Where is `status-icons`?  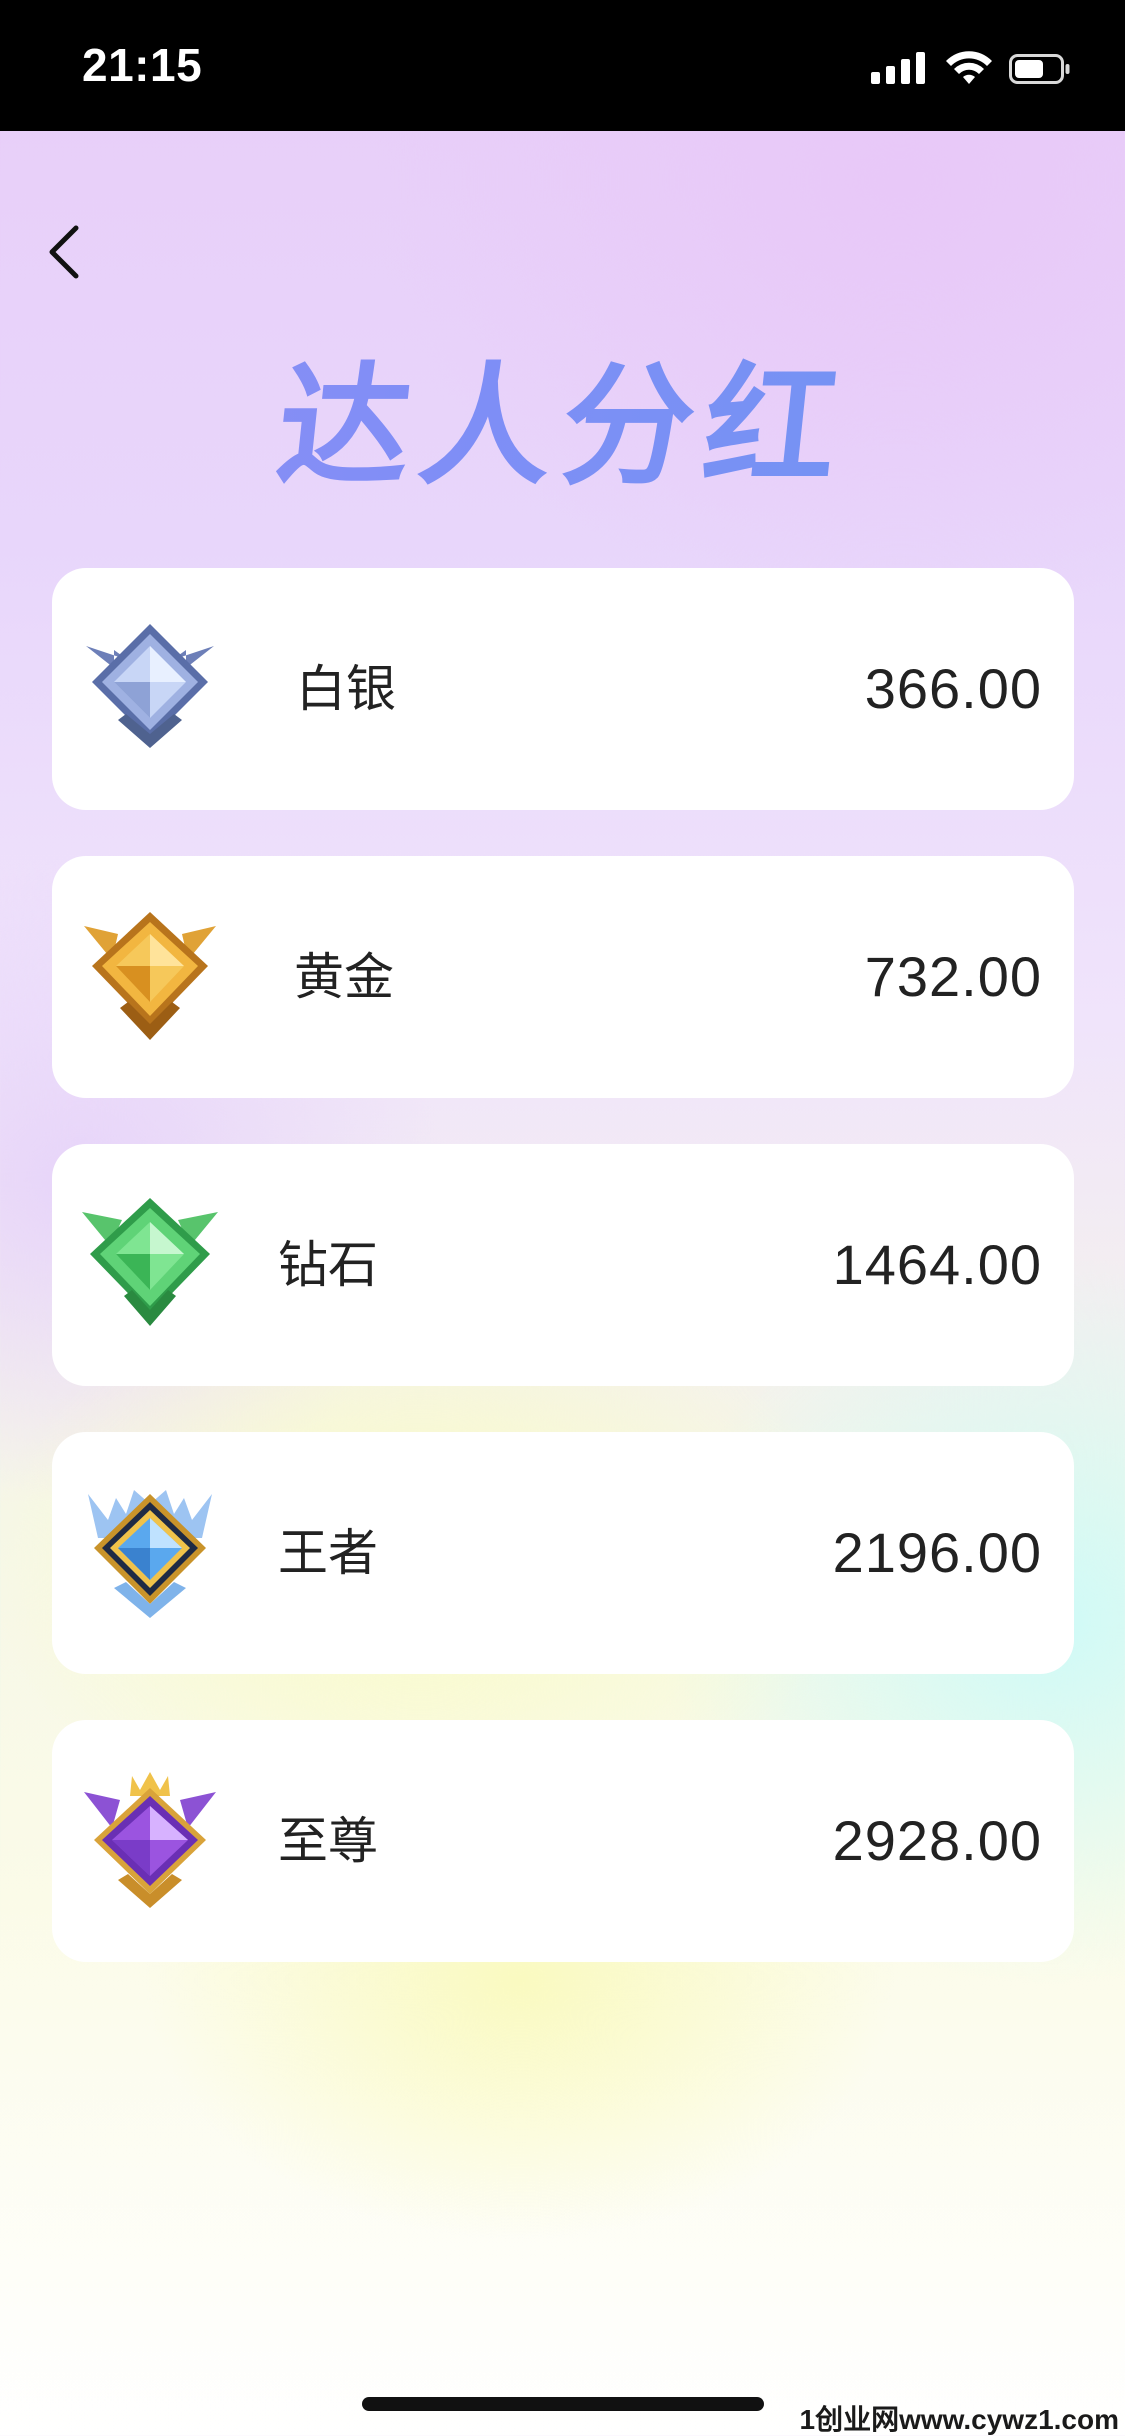 status-icons is located at coordinates (976, 70).